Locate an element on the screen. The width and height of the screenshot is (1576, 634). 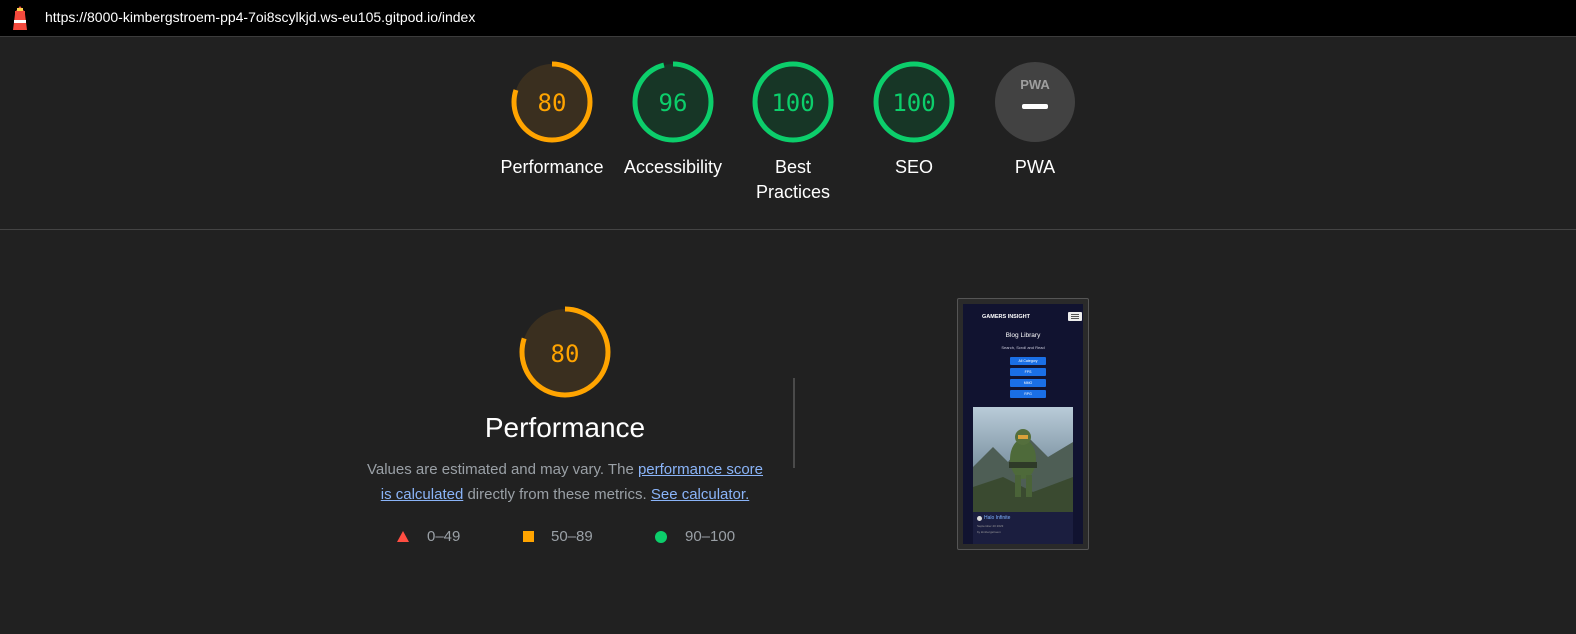
gauge-pwa: PWA PWA is located at coordinates (1035, 120).